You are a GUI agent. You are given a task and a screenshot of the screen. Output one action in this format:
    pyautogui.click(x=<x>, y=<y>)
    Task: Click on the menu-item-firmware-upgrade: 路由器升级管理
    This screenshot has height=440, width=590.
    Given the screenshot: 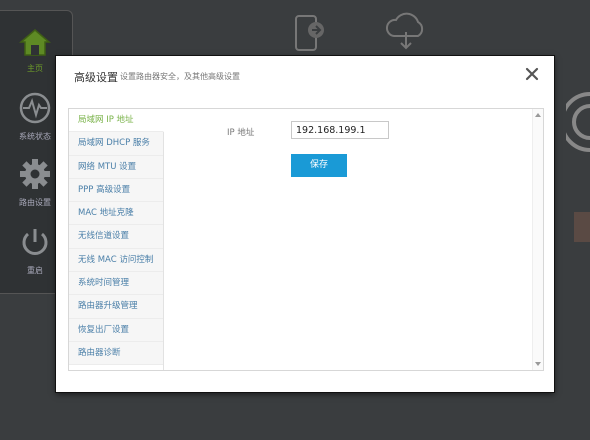 What is the action you would take?
    pyautogui.click(x=116, y=307)
    